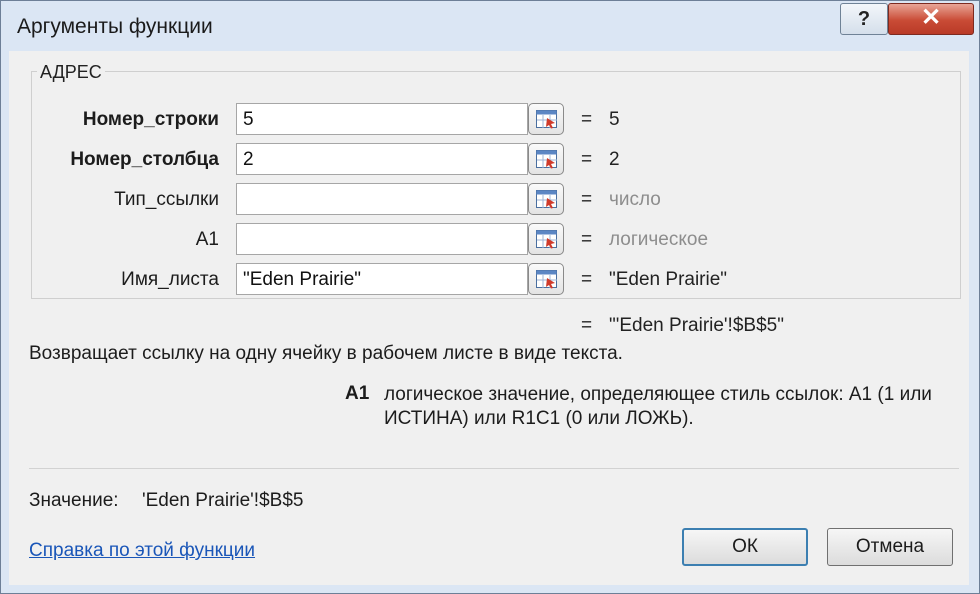 The image size is (980, 594). I want to click on arg-label-sheet-name: Имя_листа, so click(170, 279).